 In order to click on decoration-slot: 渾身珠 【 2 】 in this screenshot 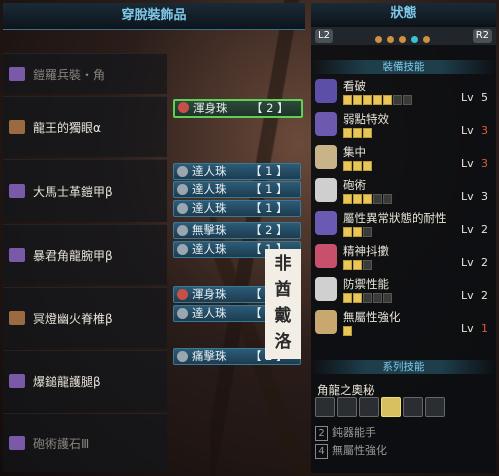, I will do `click(238, 108)`.